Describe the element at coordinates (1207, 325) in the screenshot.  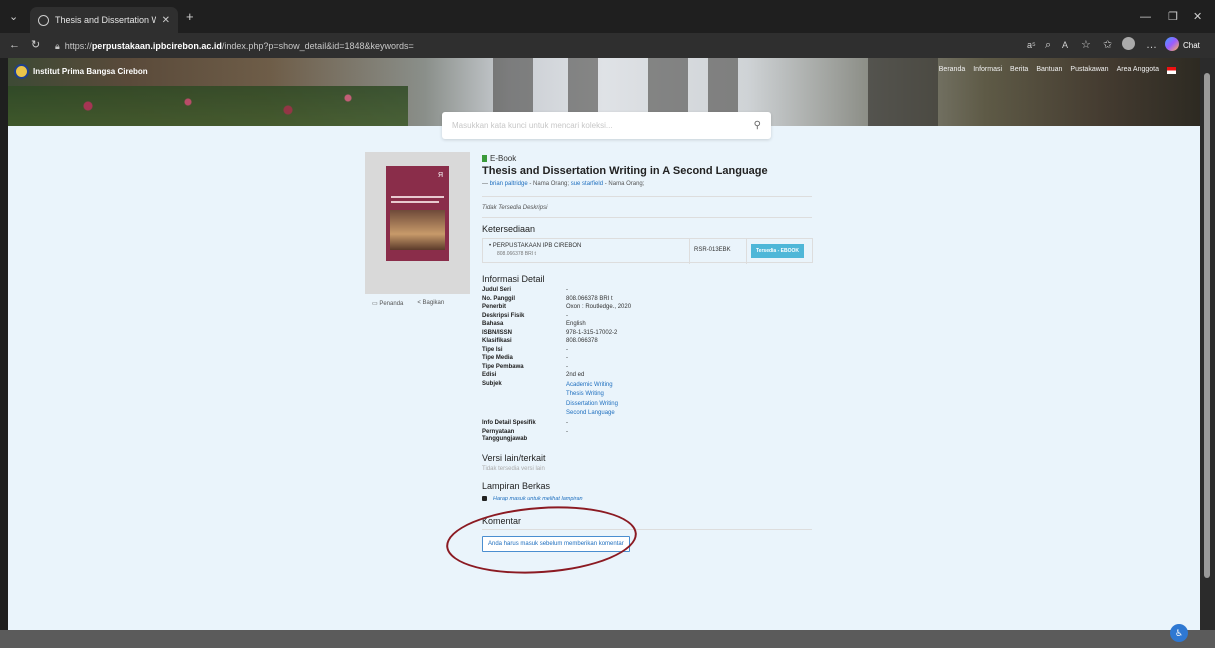
I see `scrollbar-thumb` at that location.